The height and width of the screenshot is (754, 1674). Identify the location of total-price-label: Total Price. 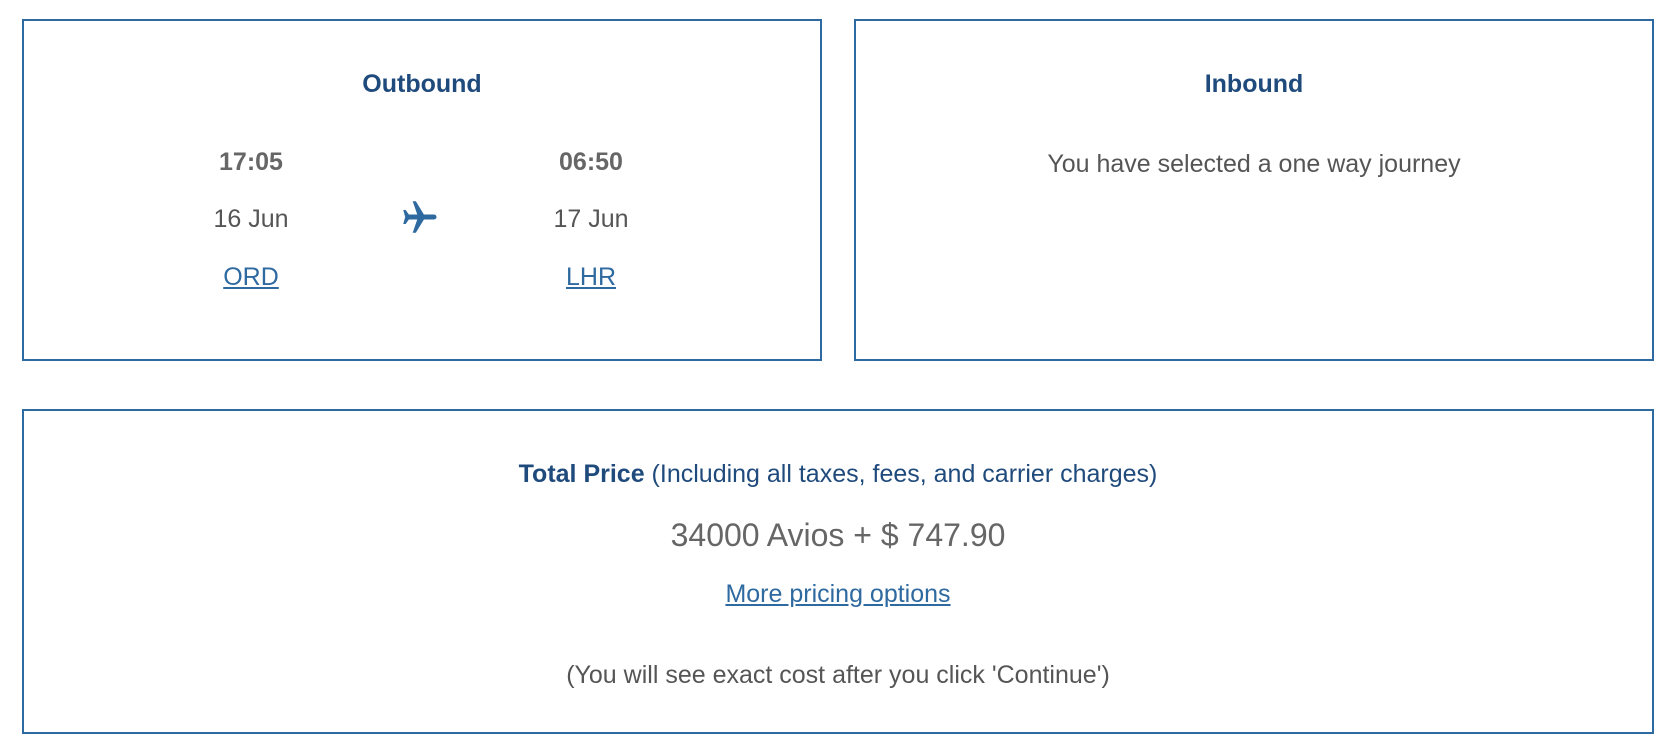
(581, 474).